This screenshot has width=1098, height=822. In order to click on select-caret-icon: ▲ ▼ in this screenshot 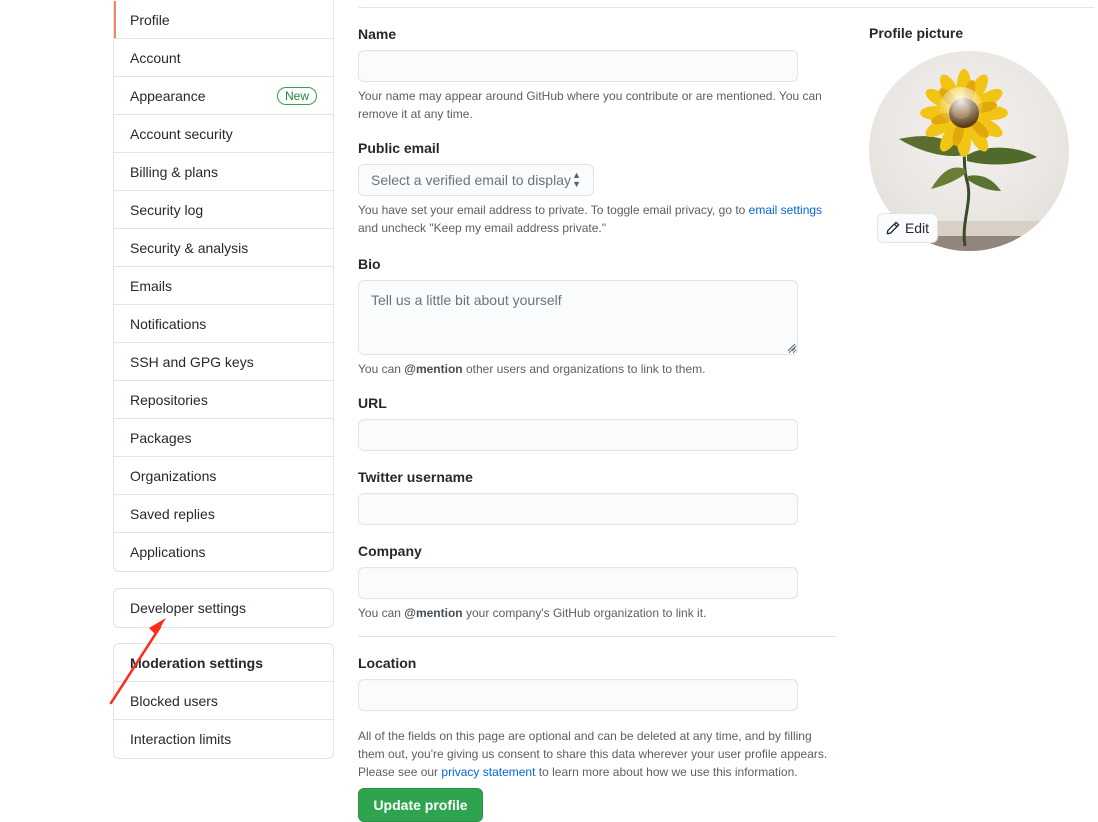, I will do `click(576, 179)`.